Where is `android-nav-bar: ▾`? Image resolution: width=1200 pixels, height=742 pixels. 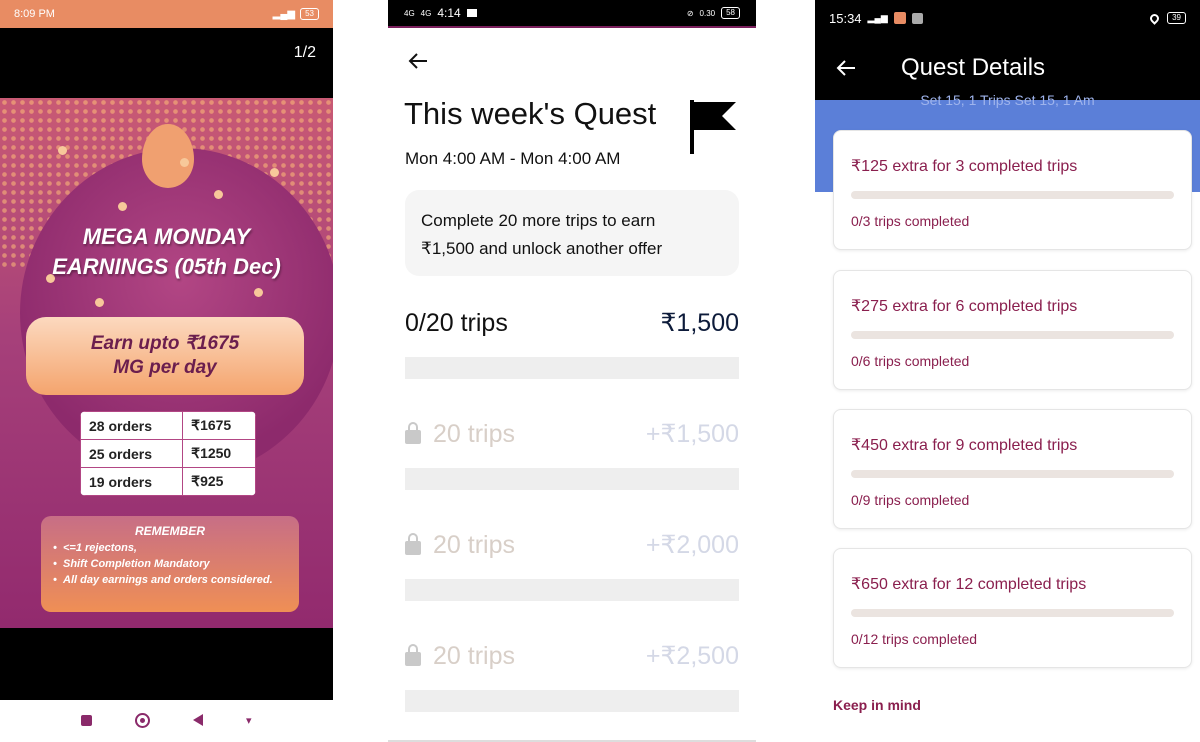
android-nav-bar: ▾ is located at coordinates (166, 720).